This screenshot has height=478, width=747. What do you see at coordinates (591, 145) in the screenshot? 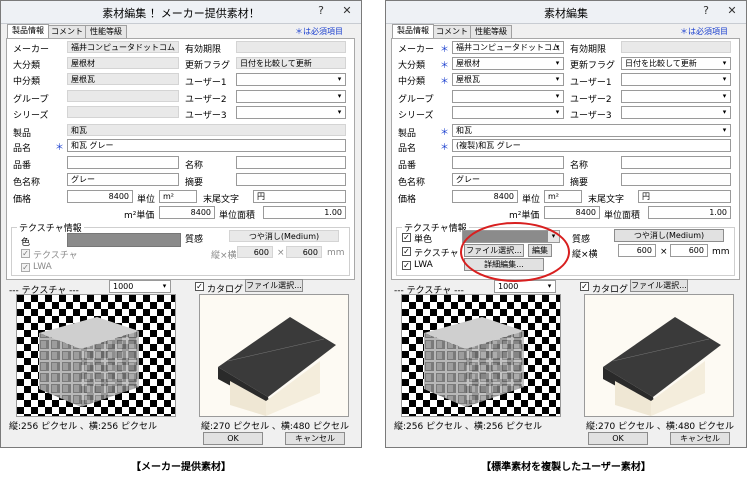
I see `item-name-input: (複製)和瓦 グレー` at bounding box center [591, 145].